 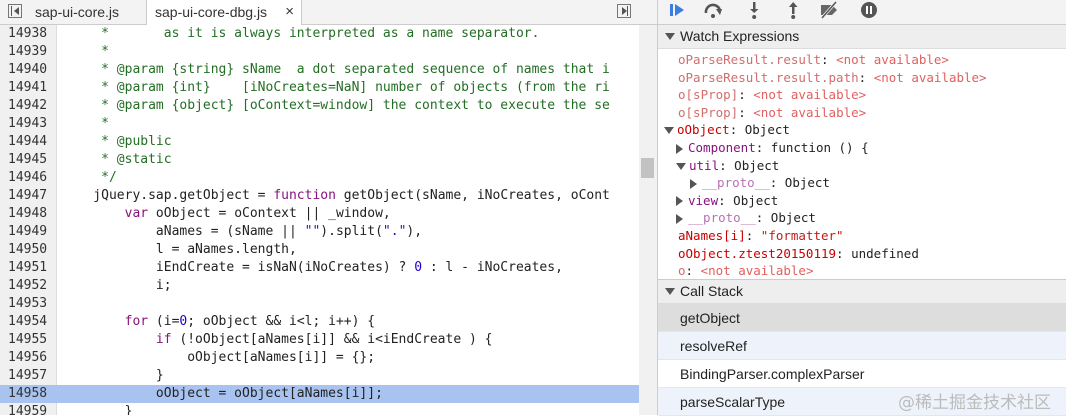 What do you see at coordinates (320, 52) in the screenshot?
I see `code-line: 14939 *` at bounding box center [320, 52].